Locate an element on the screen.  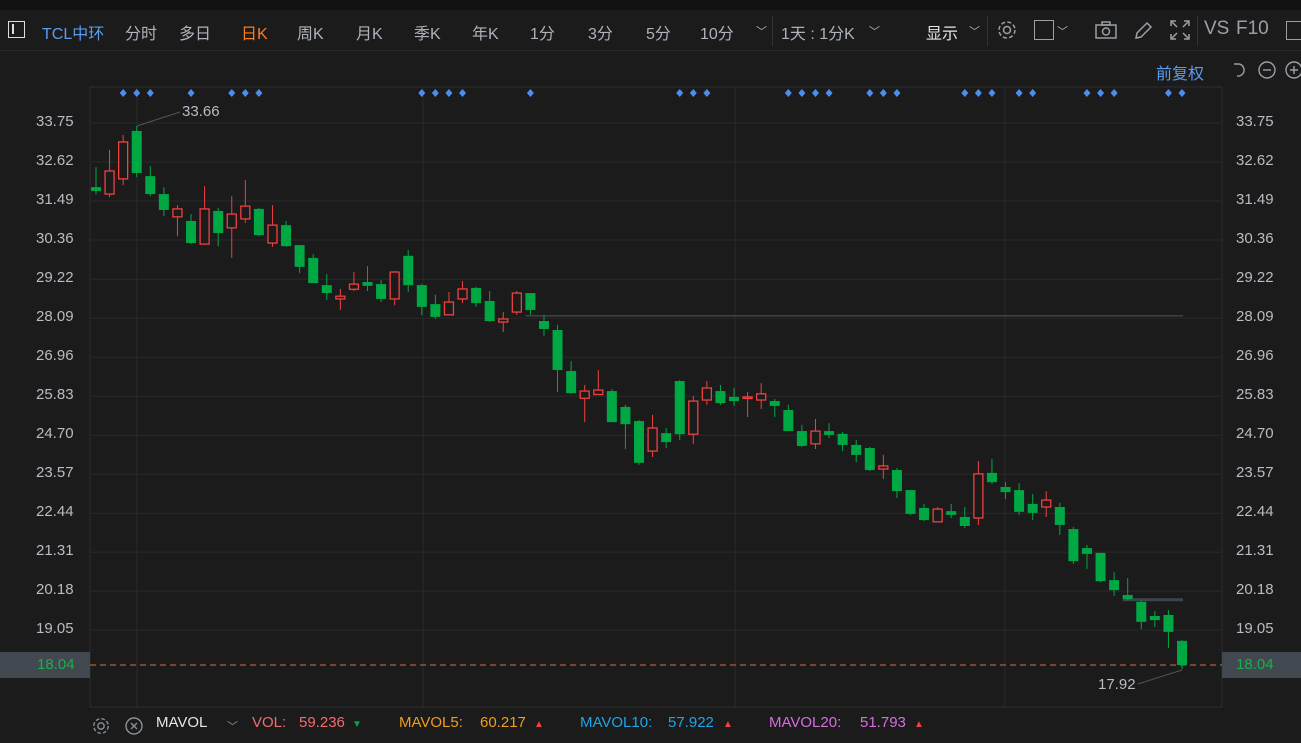
y-tick-left: 33.75 is located at coordinates (55, 121).